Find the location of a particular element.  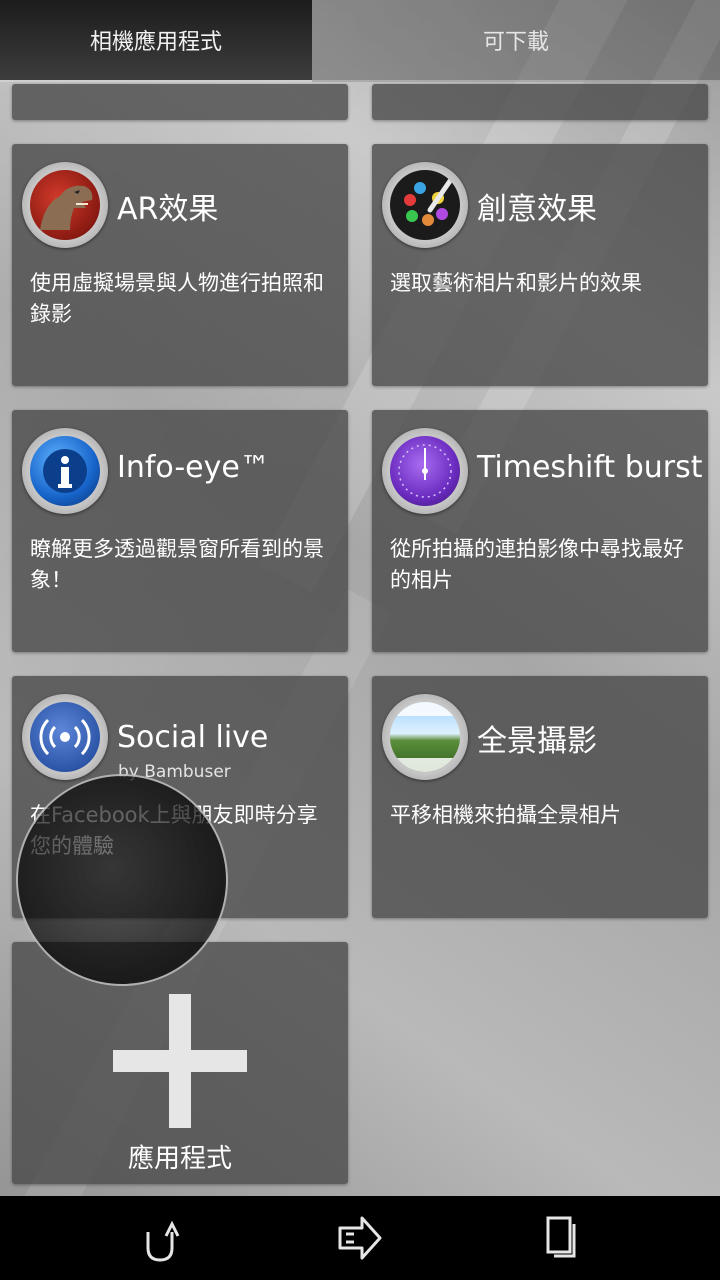

recent-apps-button is located at coordinates (560, 1238).